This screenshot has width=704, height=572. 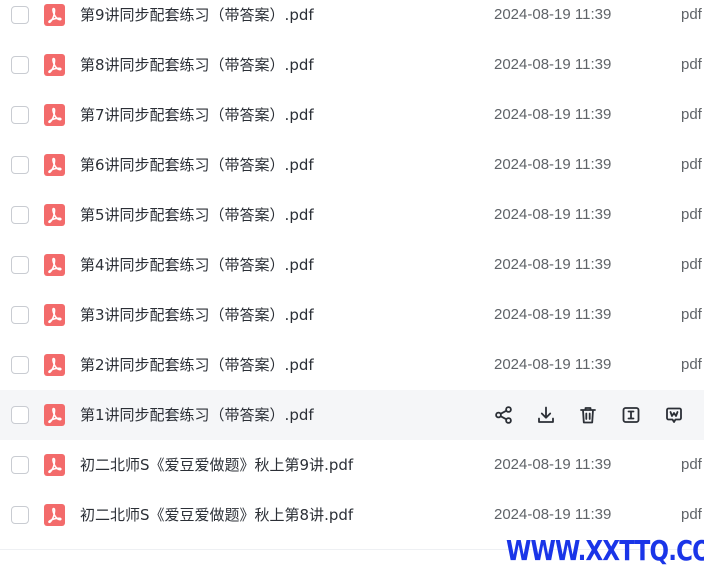 I want to click on rename-icon, so click(x=631, y=415).